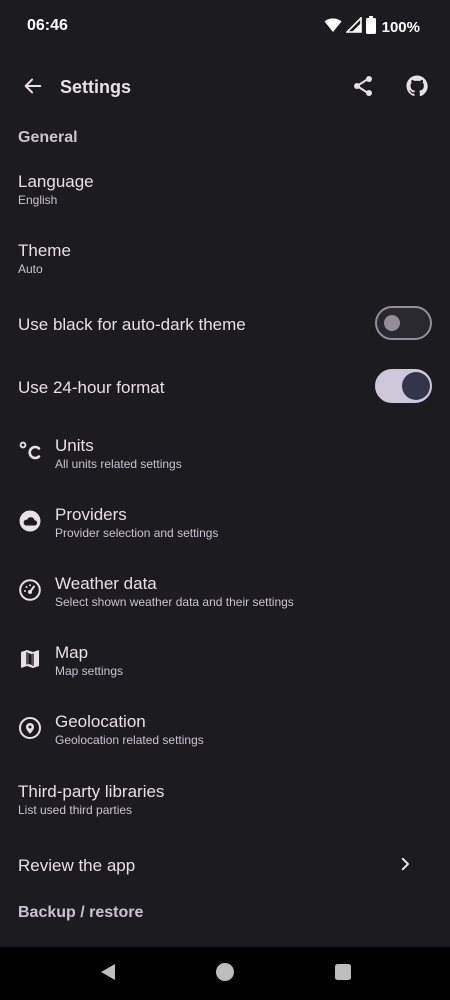 Image resolution: width=450 pixels, height=1000 pixels. Describe the element at coordinates (405, 864) in the screenshot. I see `chevron-right-icon` at that location.